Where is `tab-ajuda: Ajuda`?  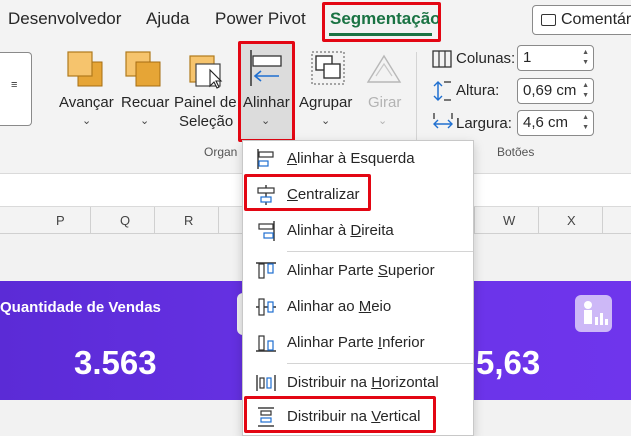
tab-ajuda: Ajuda is located at coordinates (167, 19).